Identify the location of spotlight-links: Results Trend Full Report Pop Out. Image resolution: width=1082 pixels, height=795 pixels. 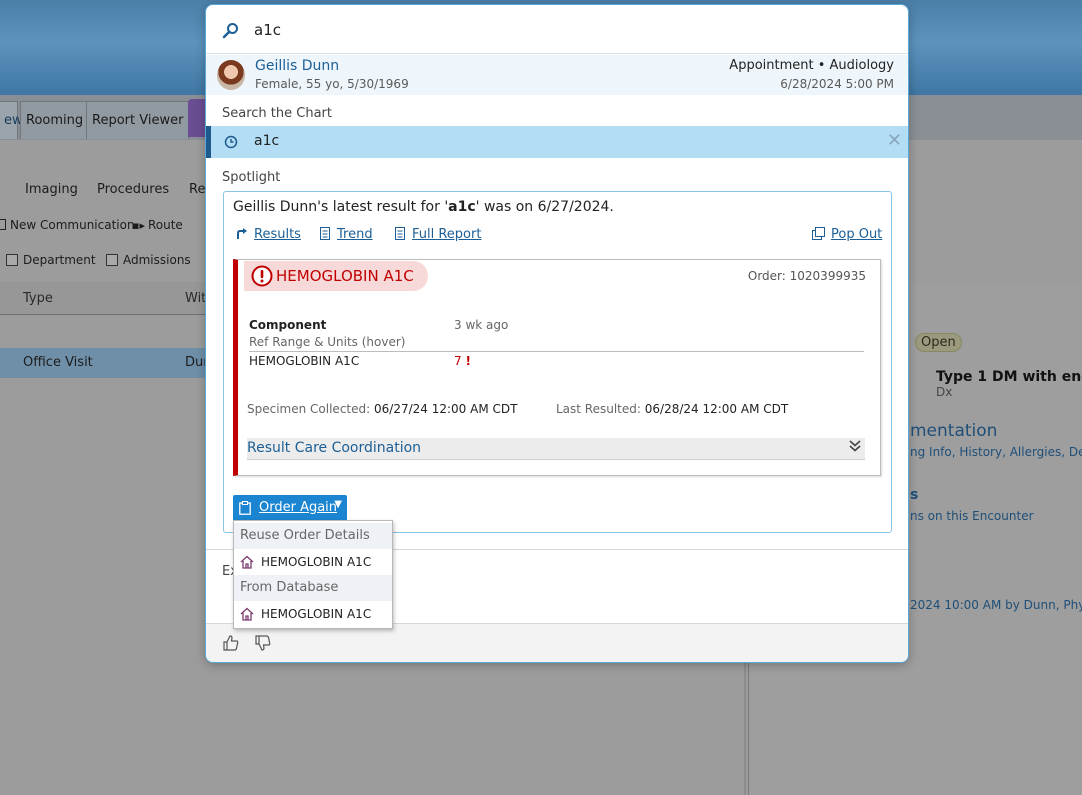
(560, 237).